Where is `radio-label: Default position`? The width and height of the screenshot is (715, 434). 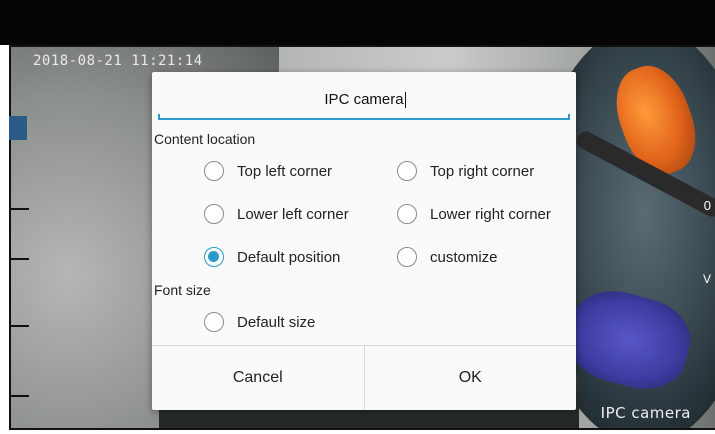 radio-label: Default position is located at coordinates (289, 257).